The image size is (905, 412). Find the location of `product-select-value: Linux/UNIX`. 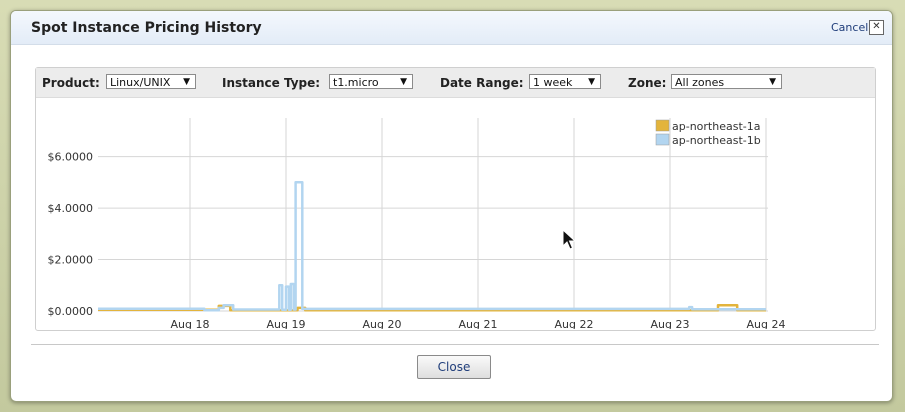

product-select-value: Linux/UNIX is located at coordinates (140, 82).